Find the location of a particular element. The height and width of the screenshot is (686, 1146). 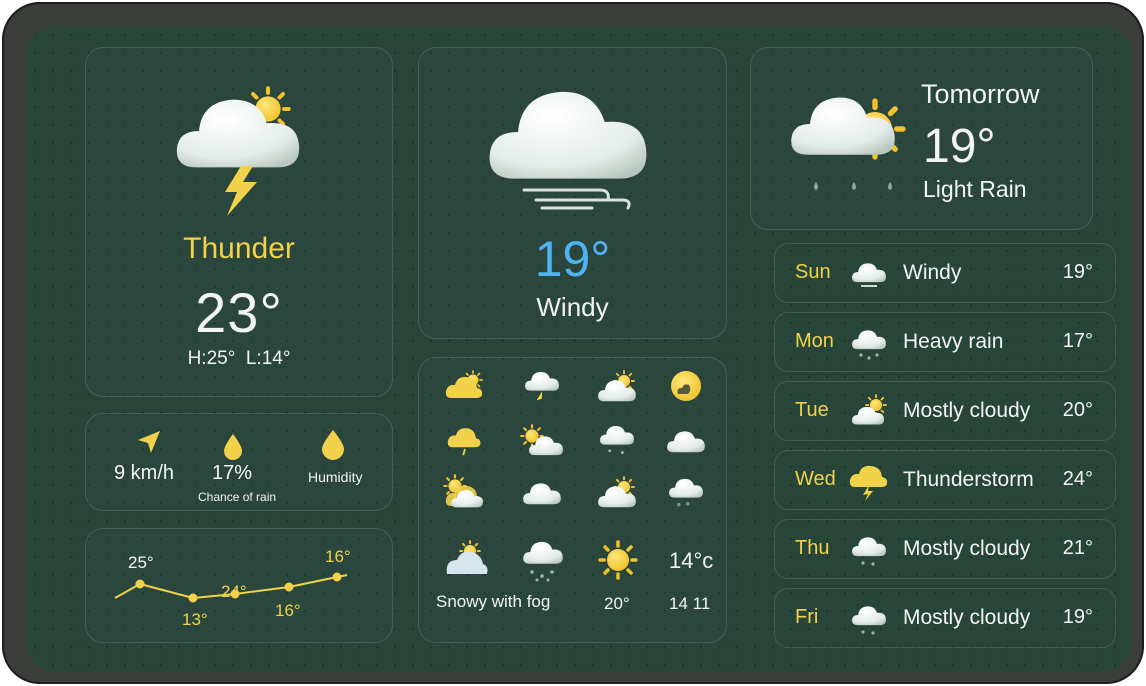

forecast-row: Wed Thunderstorm 24° is located at coordinates (945, 480).